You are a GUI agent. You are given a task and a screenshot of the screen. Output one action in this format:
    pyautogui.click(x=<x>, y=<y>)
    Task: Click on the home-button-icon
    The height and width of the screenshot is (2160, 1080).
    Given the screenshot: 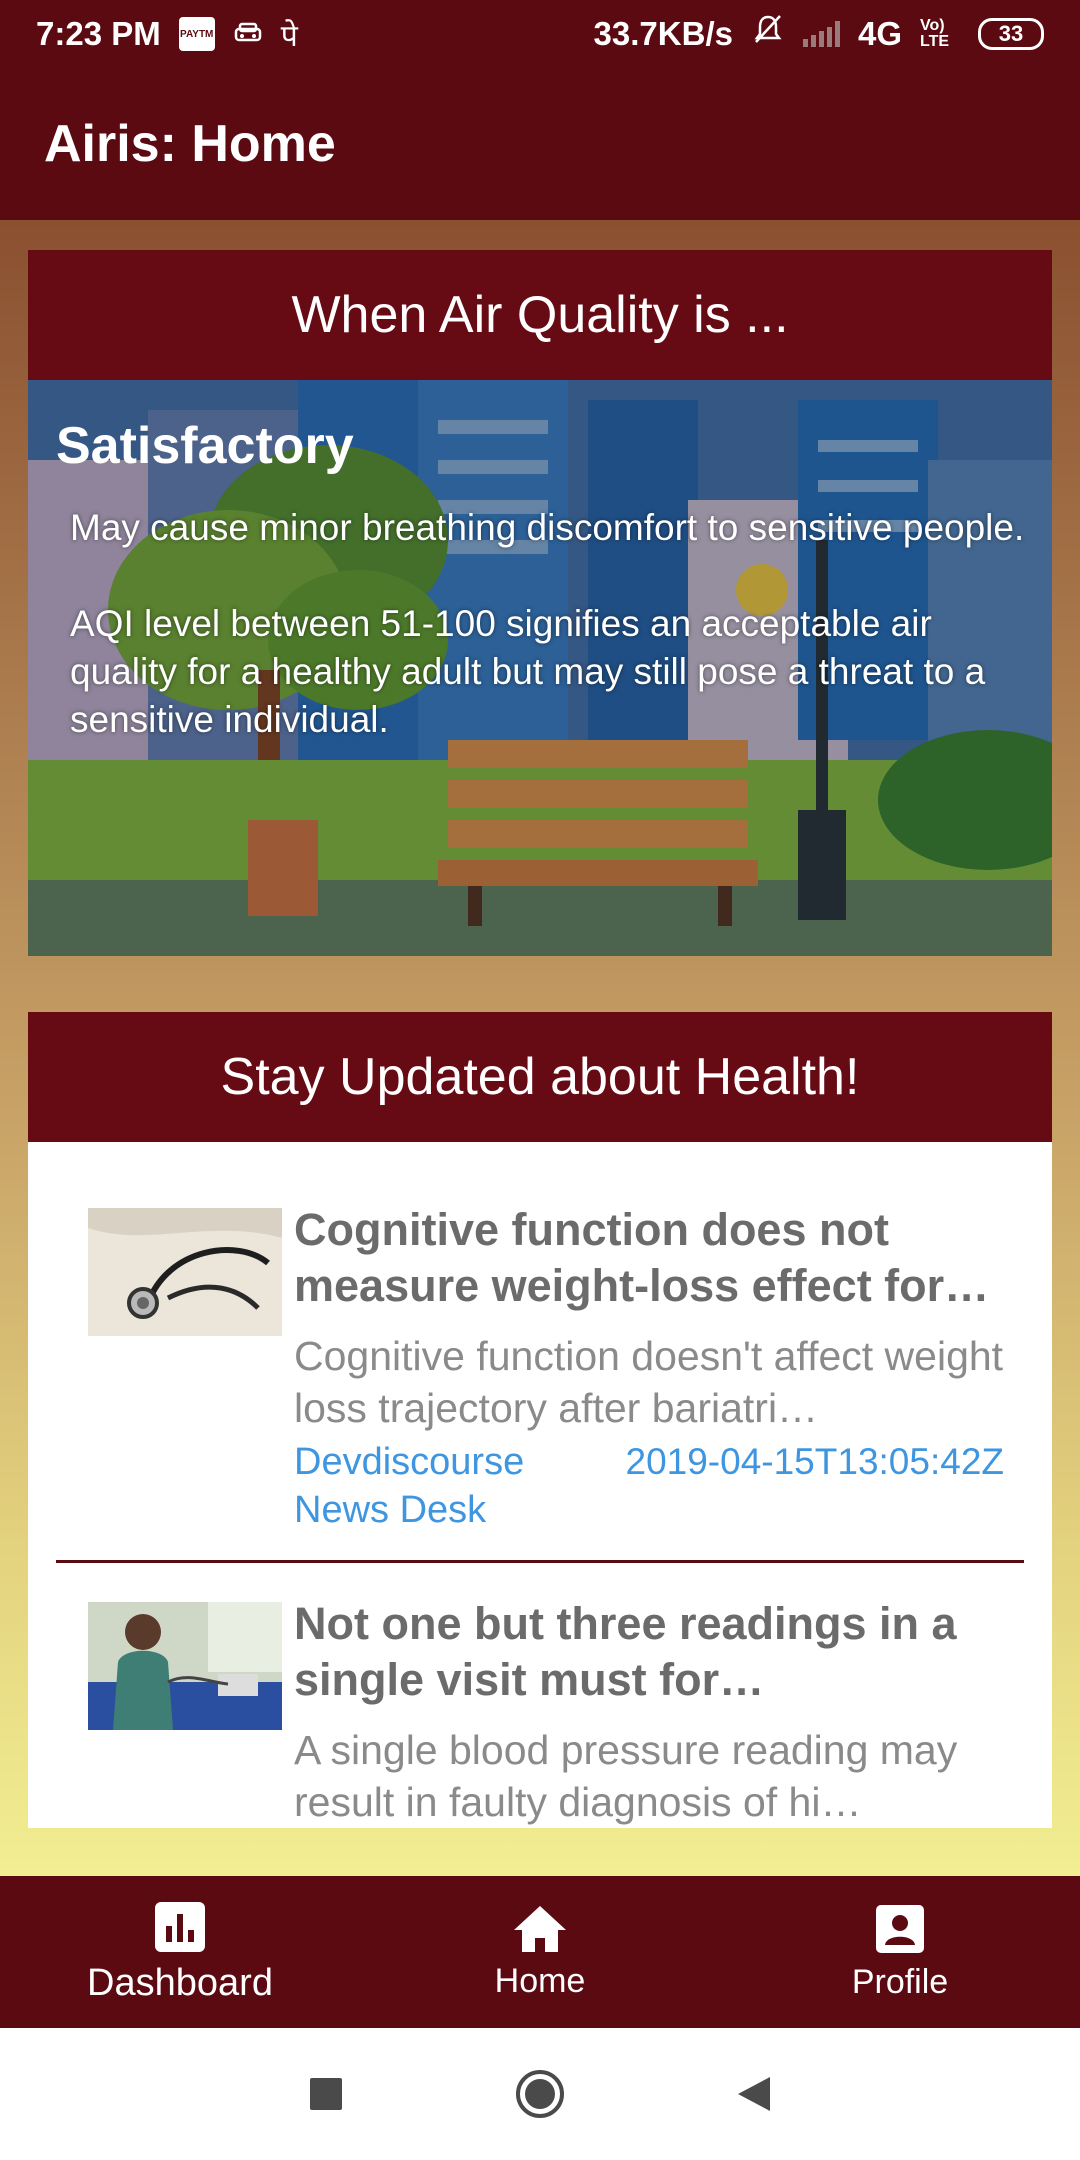 What is the action you would take?
    pyautogui.click(x=540, y=2094)
    